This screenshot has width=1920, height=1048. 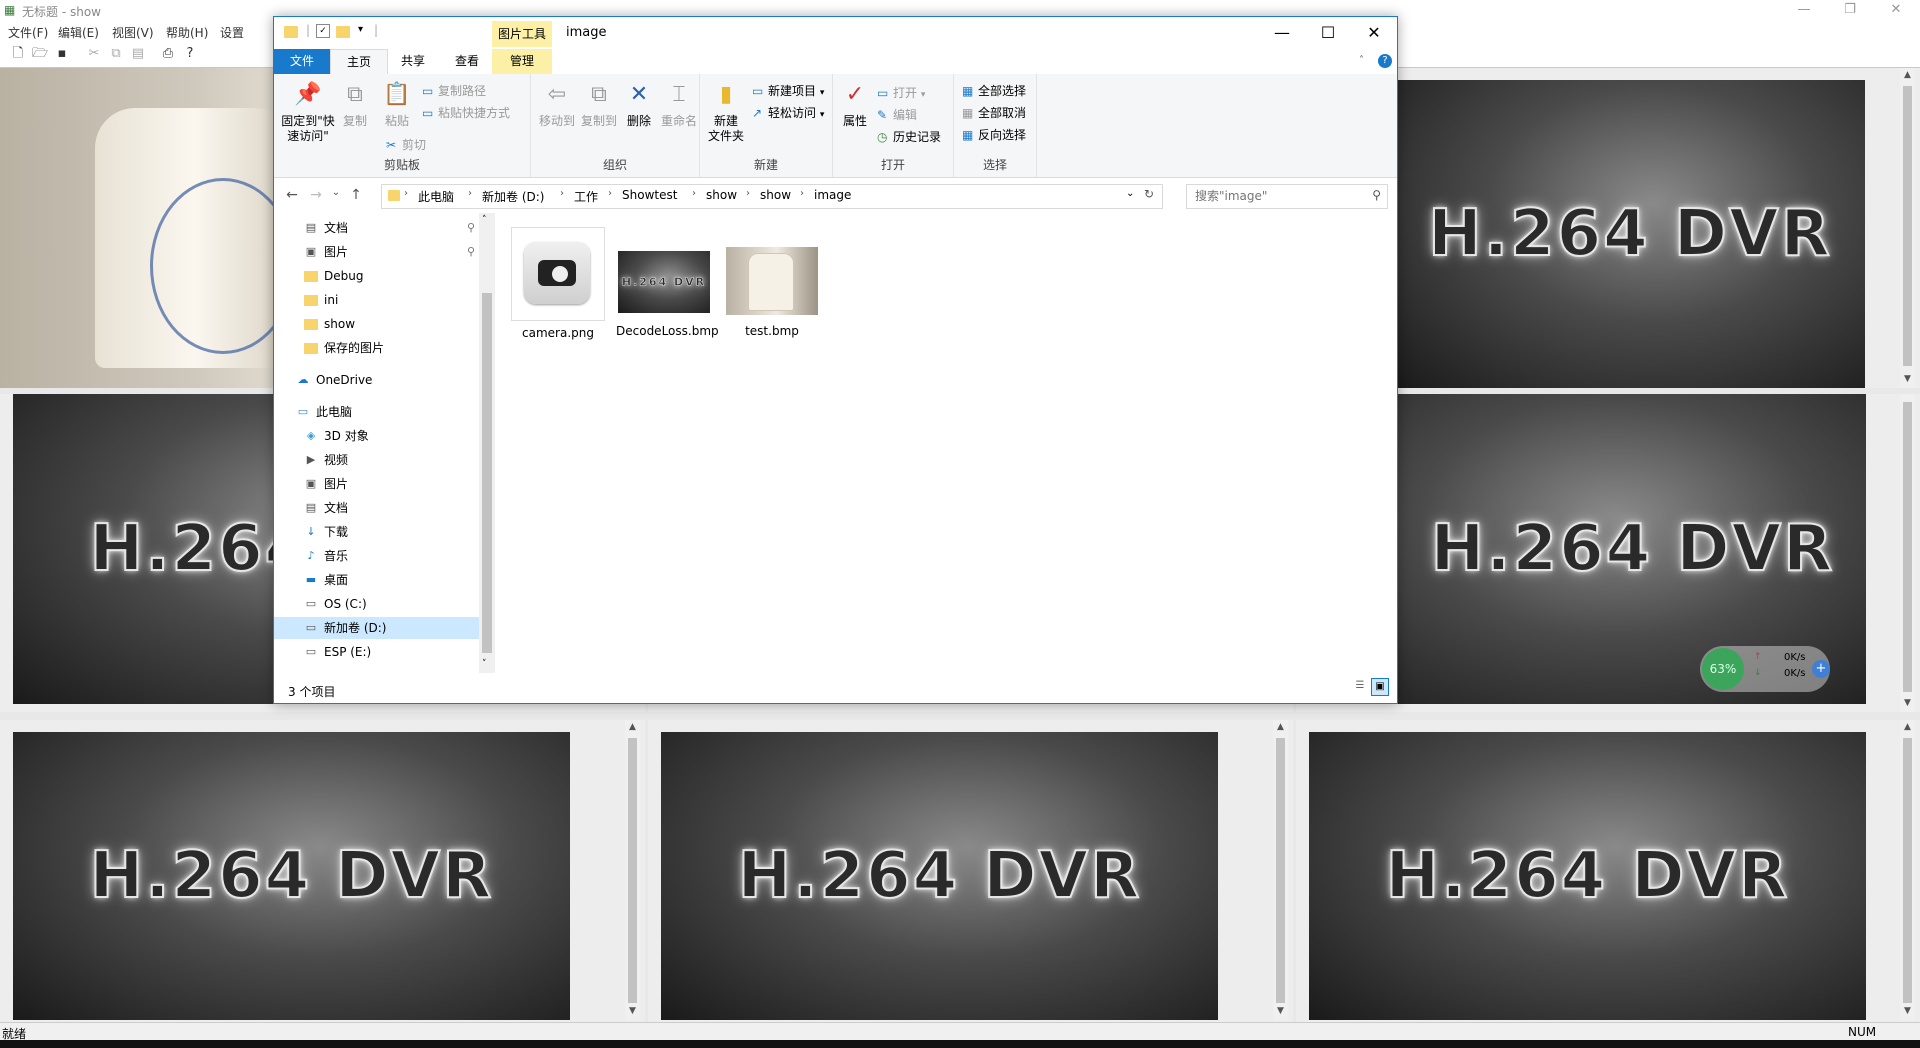 What do you see at coordinates (355, 104) in the screenshot?
I see `copy-button: ⧉ 复制` at bounding box center [355, 104].